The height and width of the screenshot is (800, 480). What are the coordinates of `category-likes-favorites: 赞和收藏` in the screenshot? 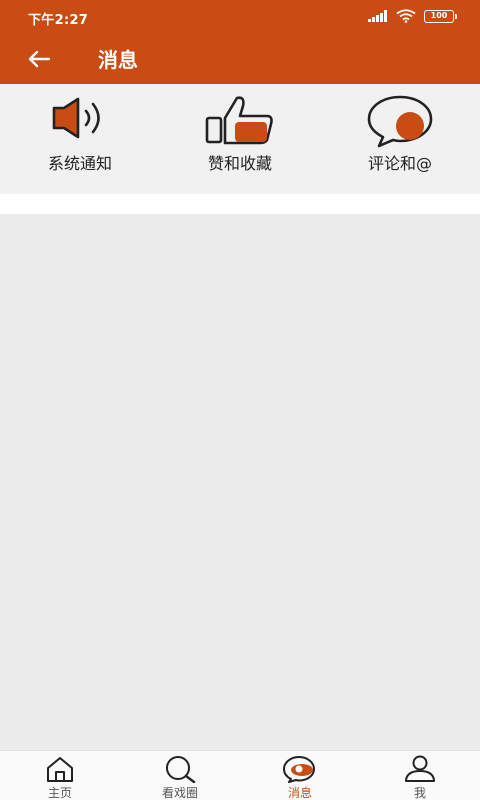 It's located at (240, 139).